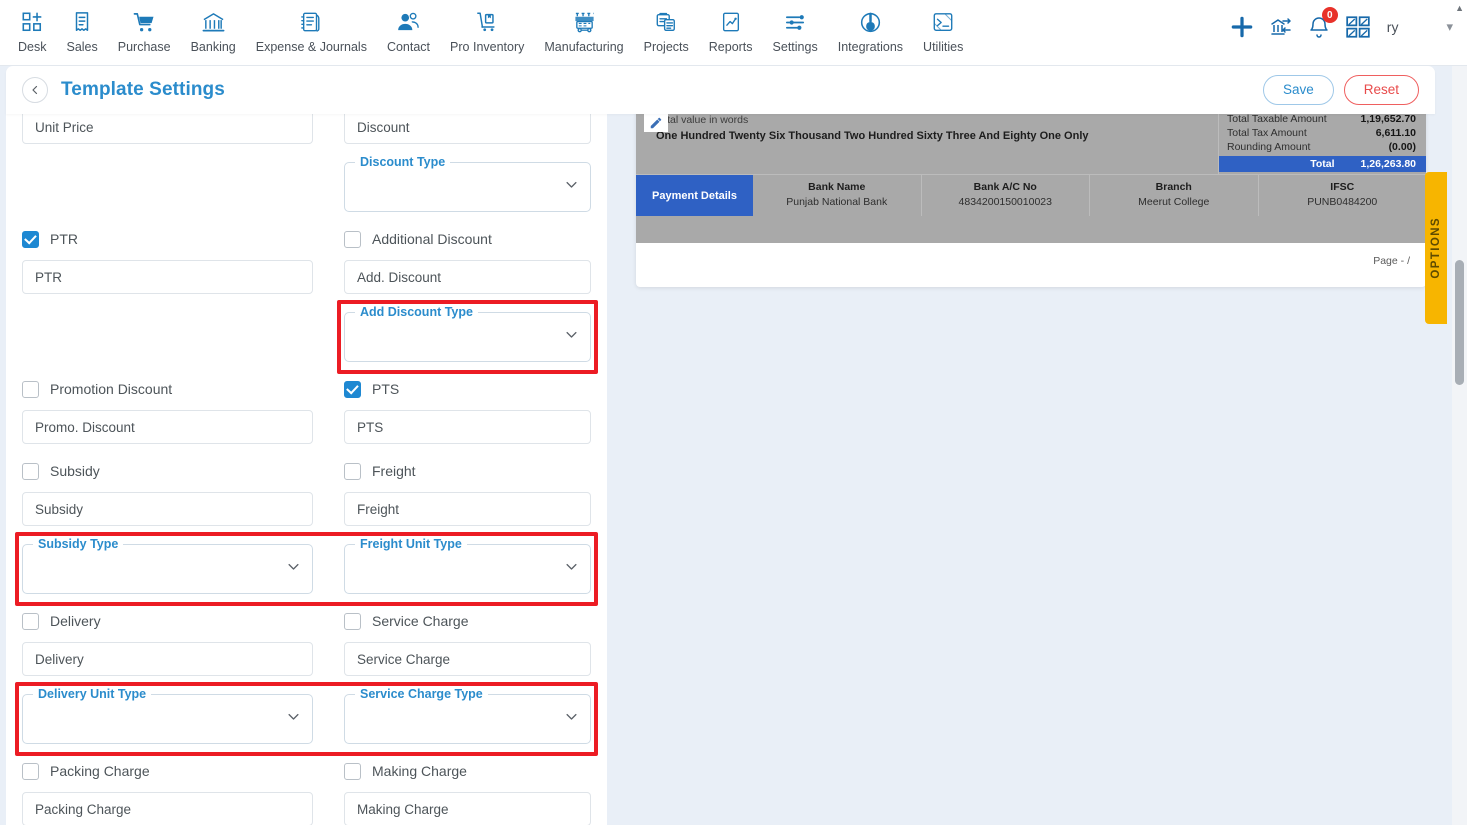  What do you see at coordinates (837, 187) in the screenshot?
I see `payment-cell-key: Bank Name` at bounding box center [837, 187].